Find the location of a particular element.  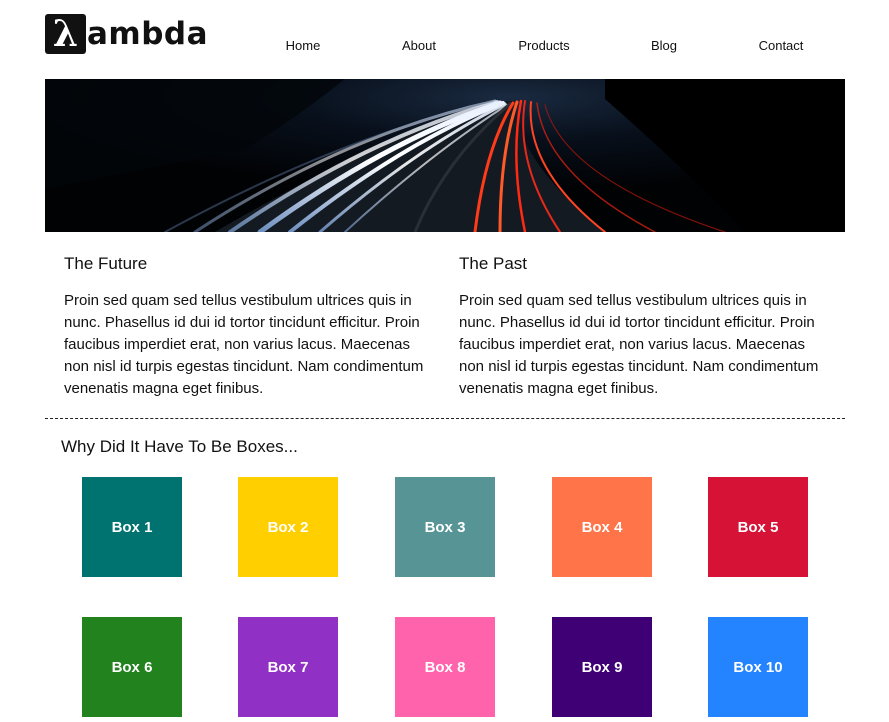

column-heading: The Past is located at coordinates (493, 263).